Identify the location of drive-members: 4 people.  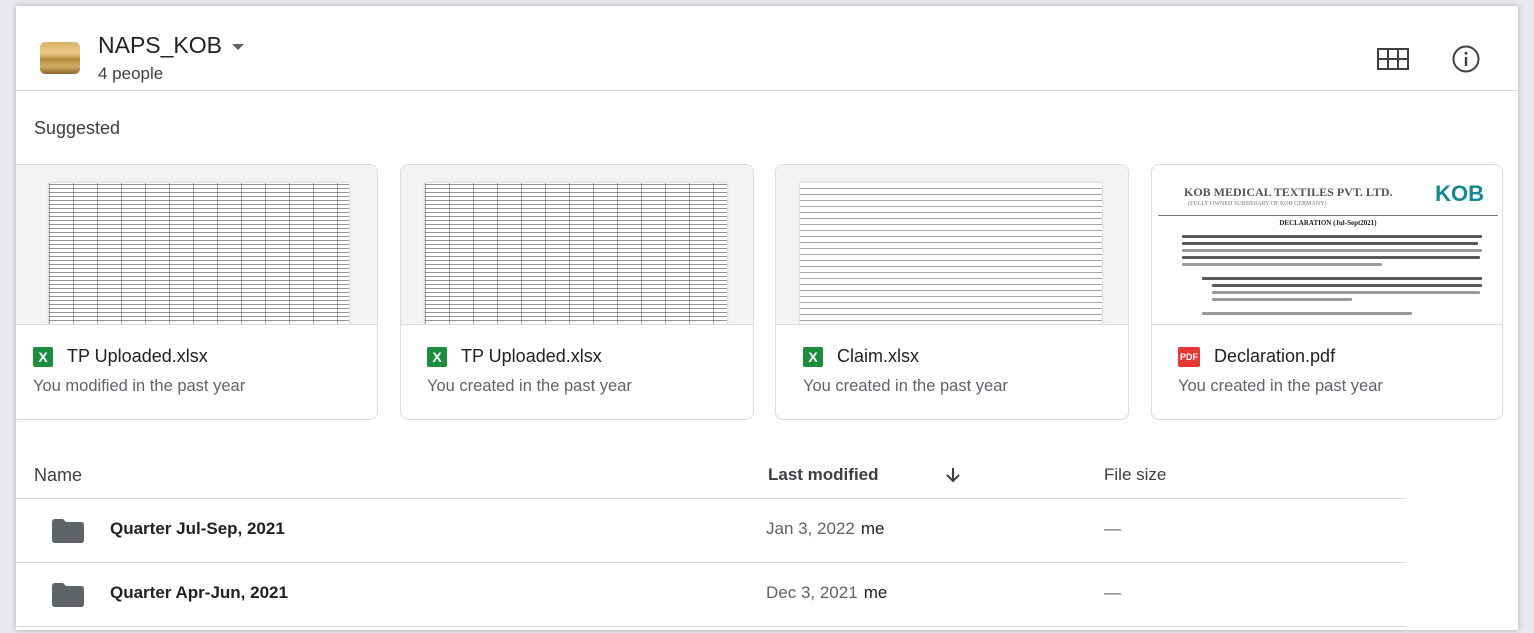
(130, 74).